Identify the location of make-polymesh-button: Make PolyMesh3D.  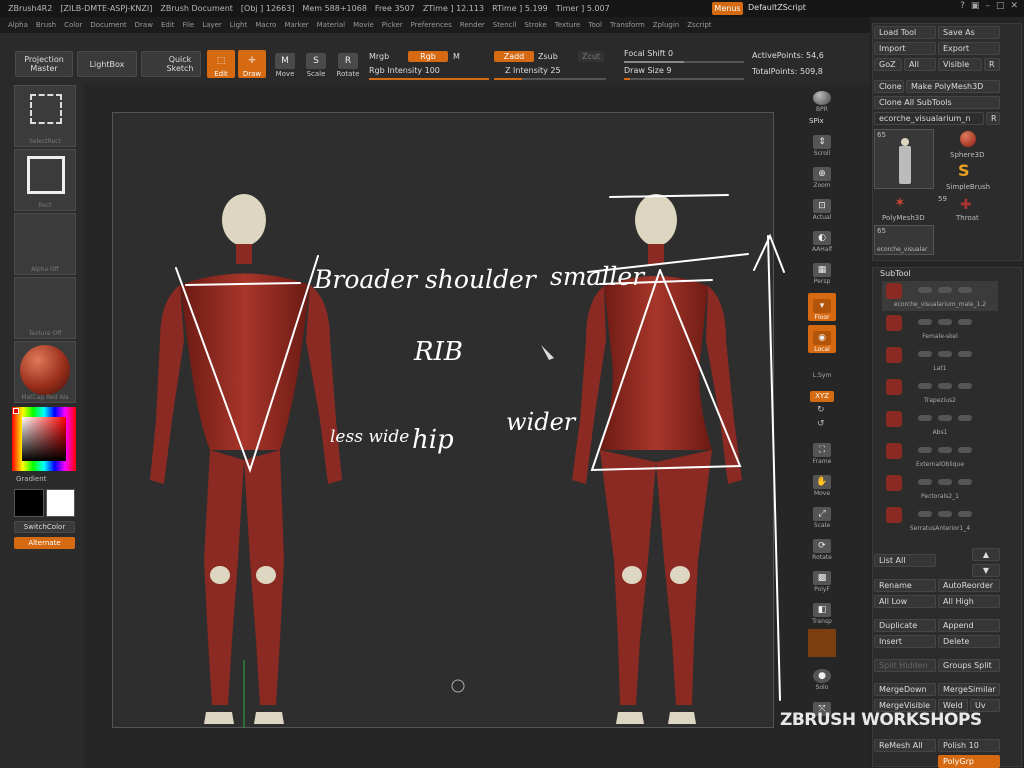
(953, 86).